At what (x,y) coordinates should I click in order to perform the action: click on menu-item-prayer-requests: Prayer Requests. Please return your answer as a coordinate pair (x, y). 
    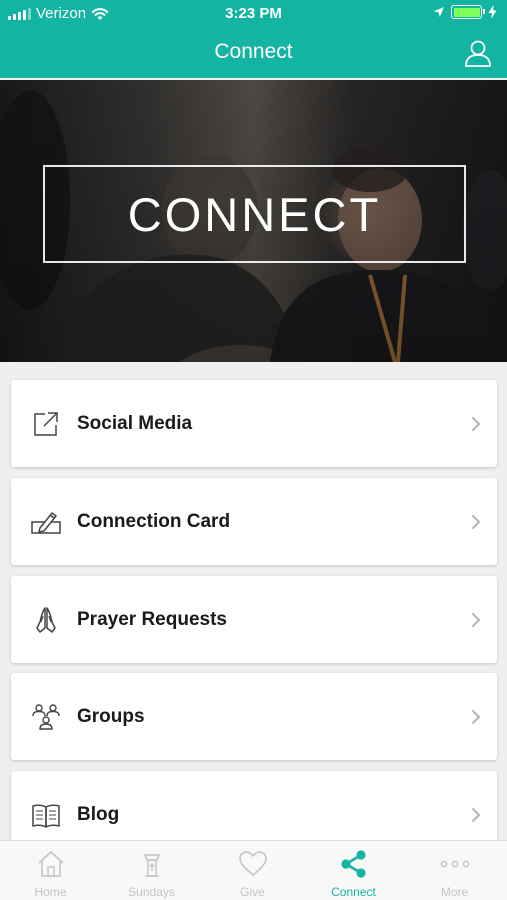
    Looking at the image, I should click on (254, 619).